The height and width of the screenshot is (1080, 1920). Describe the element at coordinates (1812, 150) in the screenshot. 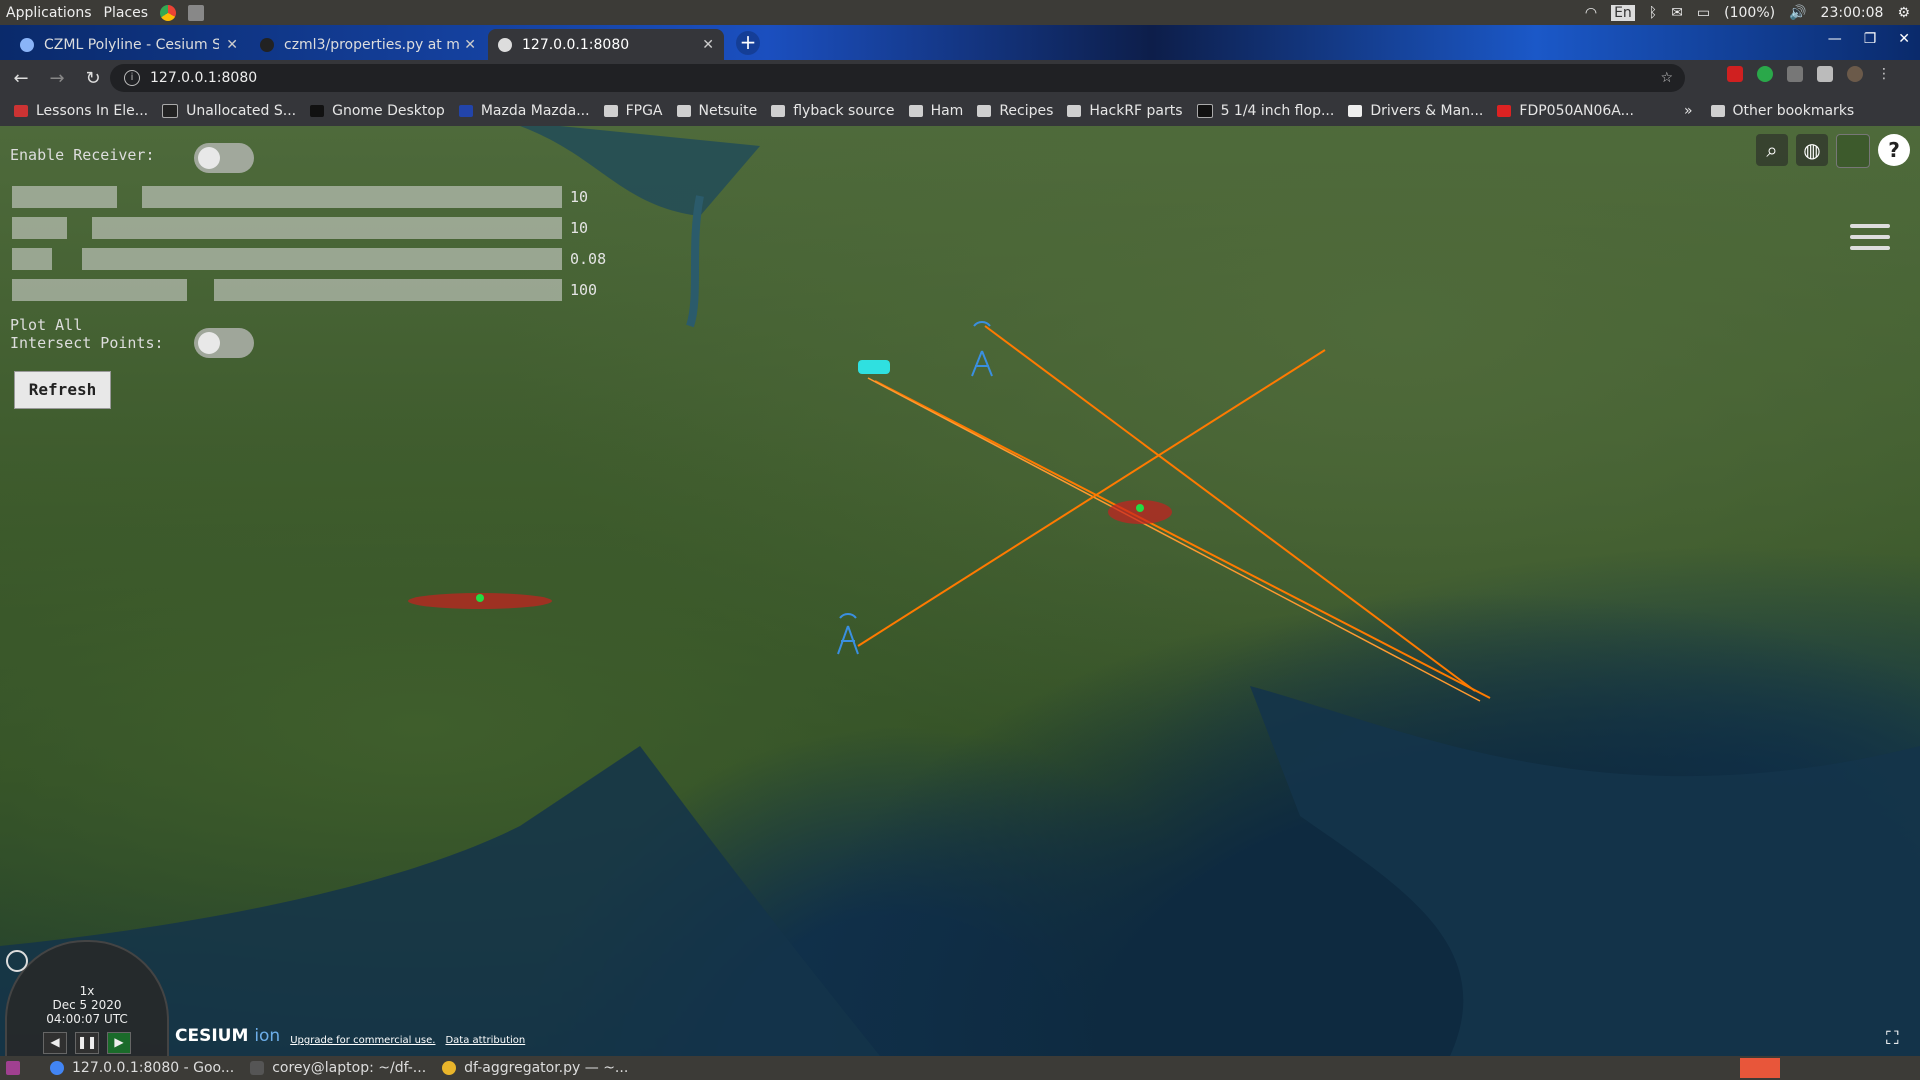

I see `globe-icon: ◍` at that location.